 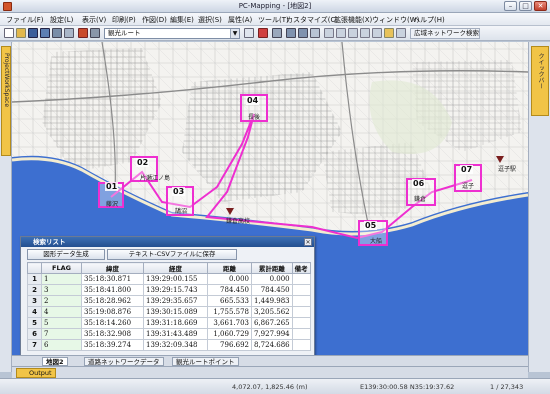 What do you see at coordinates (234, 33) in the screenshot?
I see `chevron-down-icon: ▼` at bounding box center [234, 33].